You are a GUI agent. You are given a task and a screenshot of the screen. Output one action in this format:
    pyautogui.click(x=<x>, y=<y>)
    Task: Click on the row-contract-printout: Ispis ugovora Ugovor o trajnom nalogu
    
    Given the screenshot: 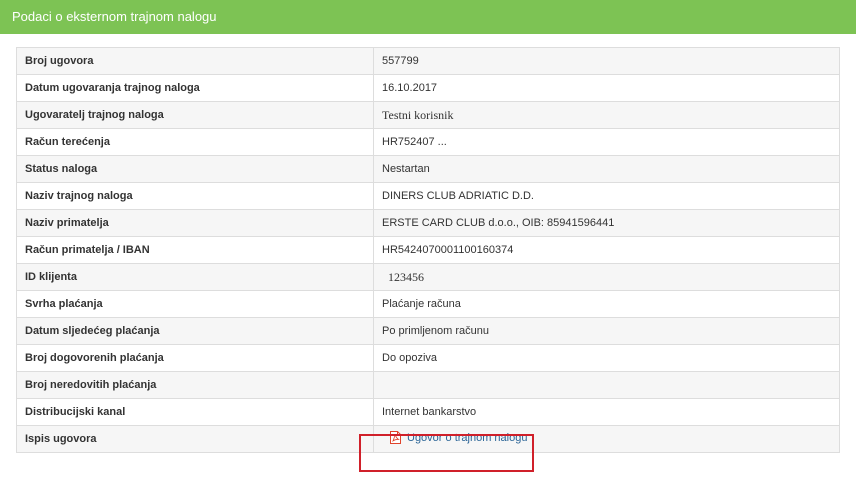 What is the action you would take?
    pyautogui.click(x=428, y=439)
    